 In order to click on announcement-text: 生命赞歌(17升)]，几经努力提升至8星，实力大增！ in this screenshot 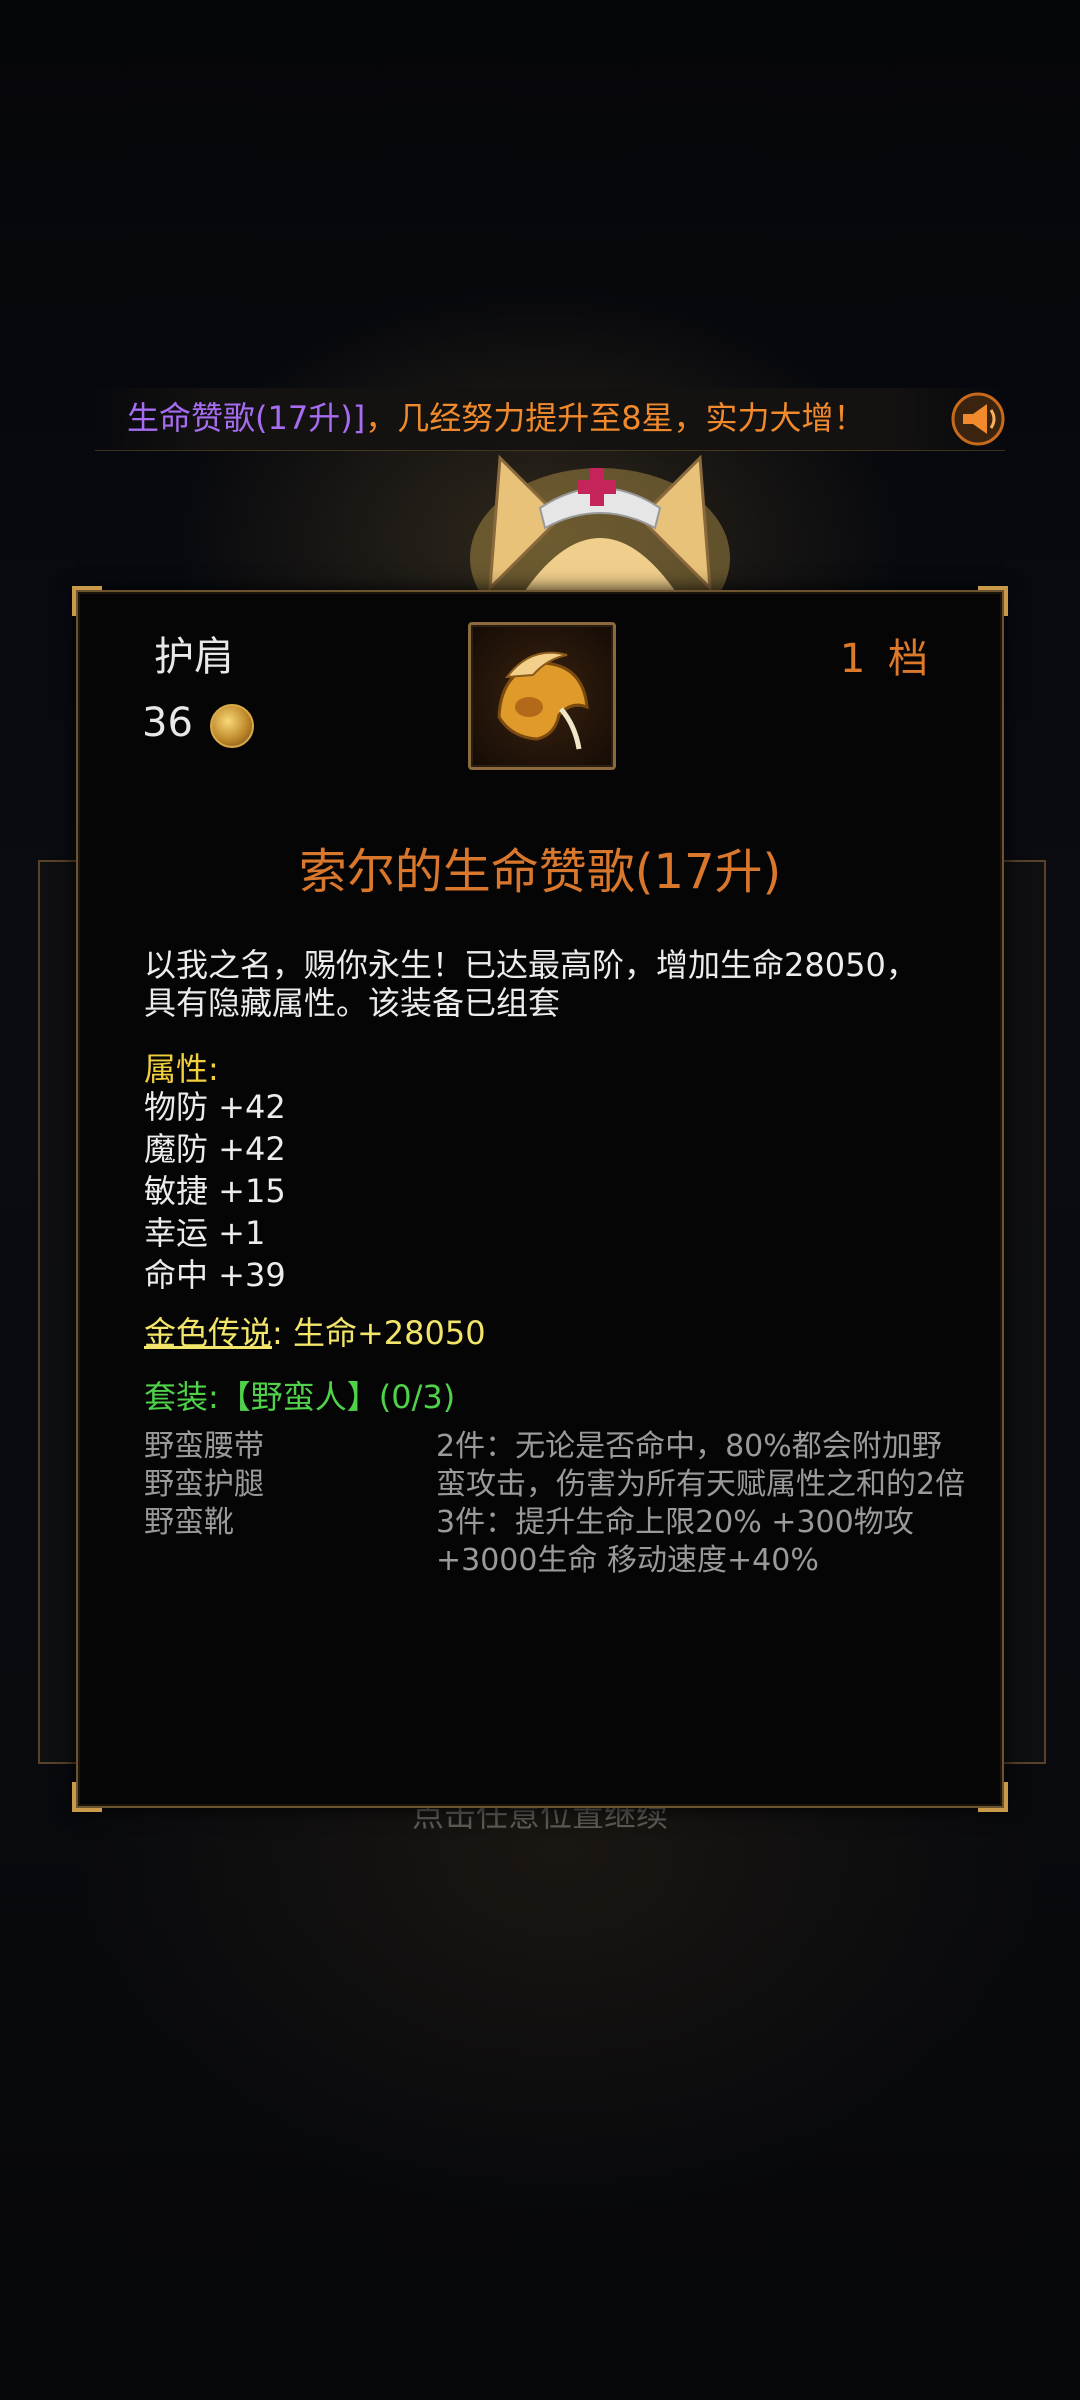, I will do `click(496, 418)`.